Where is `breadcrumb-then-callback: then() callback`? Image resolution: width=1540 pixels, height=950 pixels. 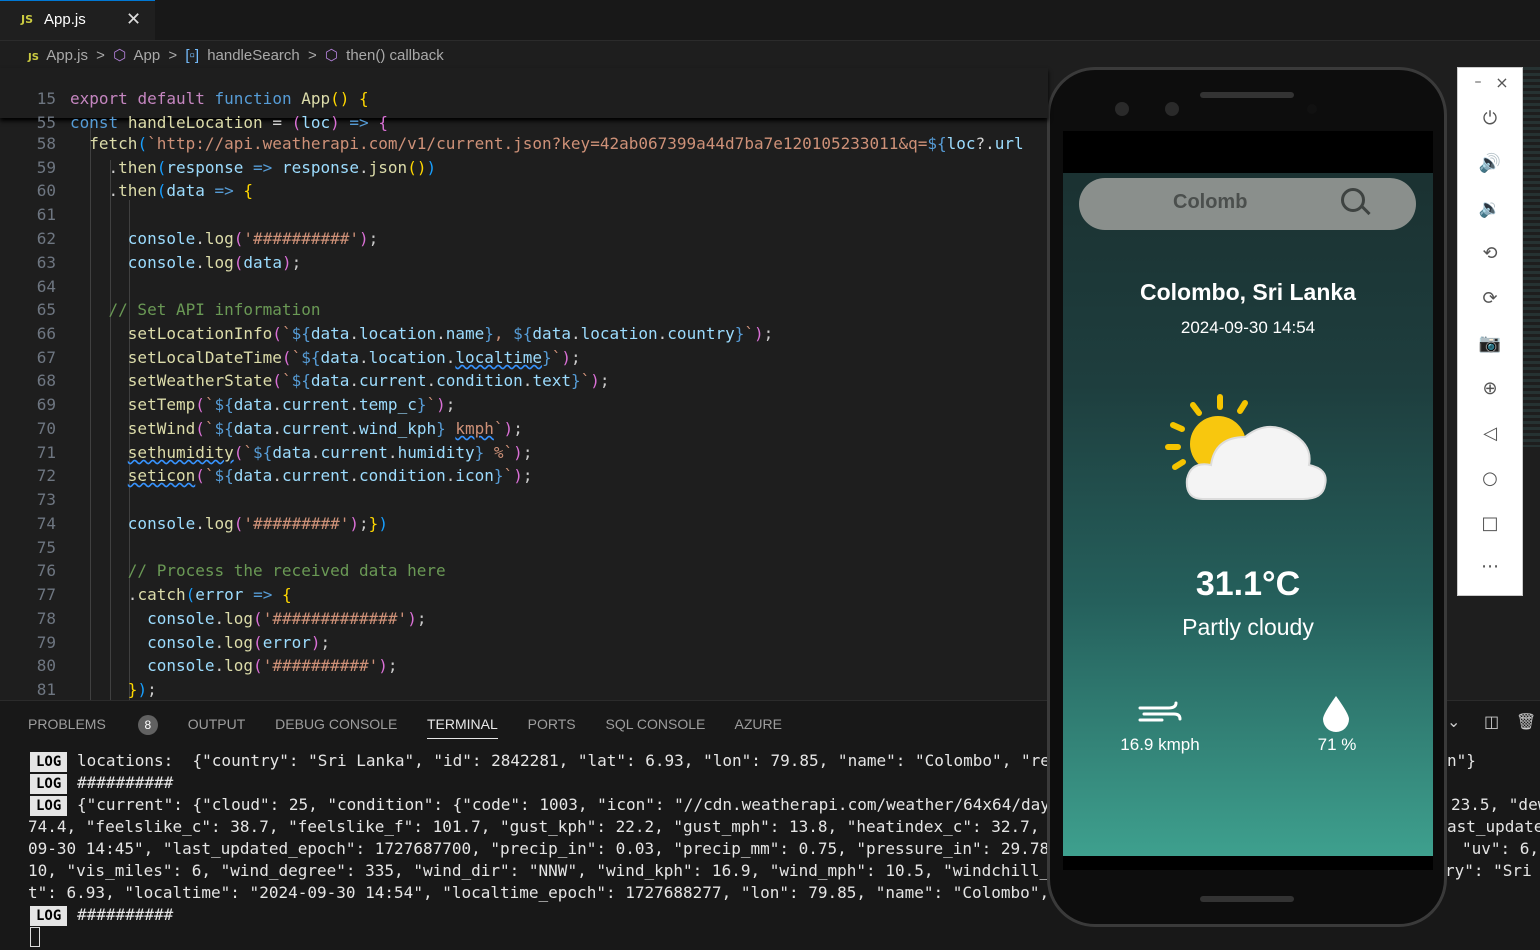
breadcrumb-then-callback: then() callback is located at coordinates (395, 55).